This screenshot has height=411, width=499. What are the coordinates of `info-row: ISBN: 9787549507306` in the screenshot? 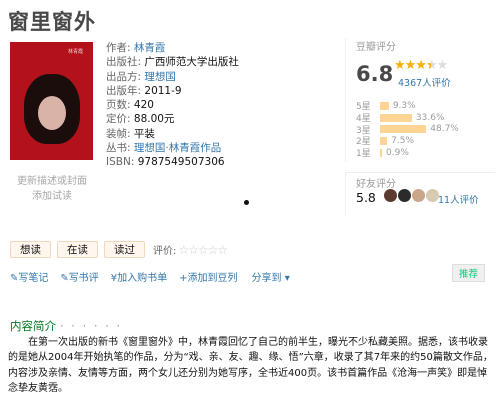 It's located at (172, 162).